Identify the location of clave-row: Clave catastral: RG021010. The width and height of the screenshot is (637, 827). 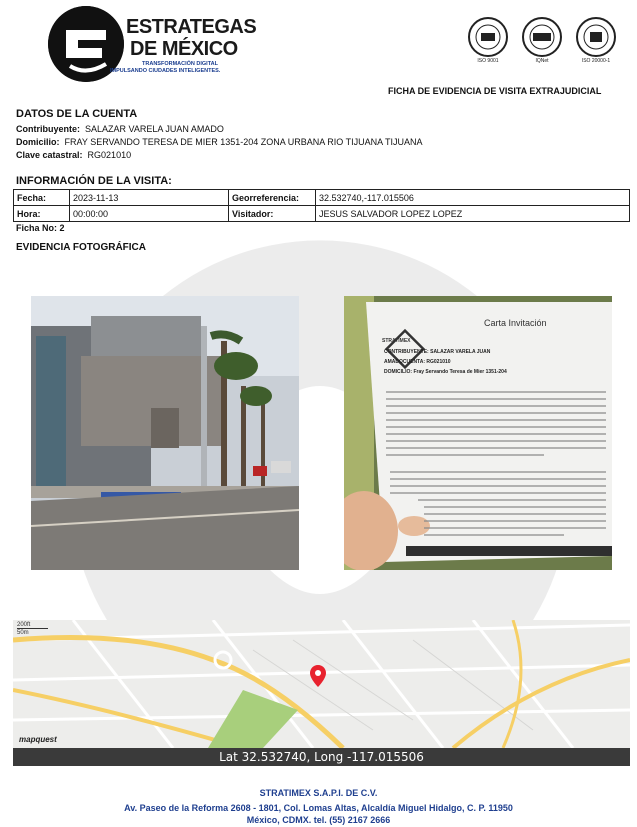
(73, 155).